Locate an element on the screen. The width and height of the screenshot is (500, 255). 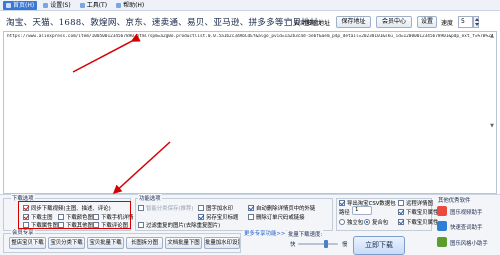
radio-composite: 复合包 is located at coordinates (376, 222).